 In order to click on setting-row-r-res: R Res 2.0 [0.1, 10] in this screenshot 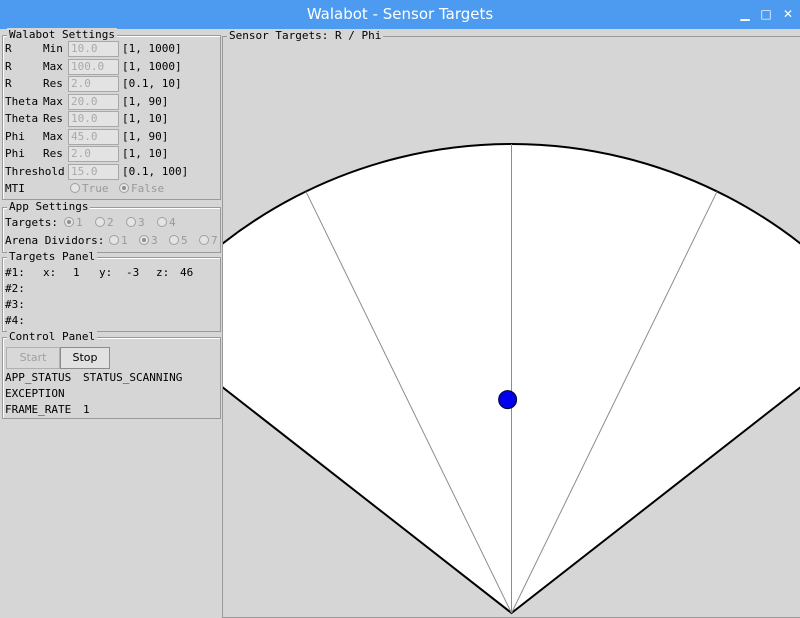, I will do `click(93, 84)`.